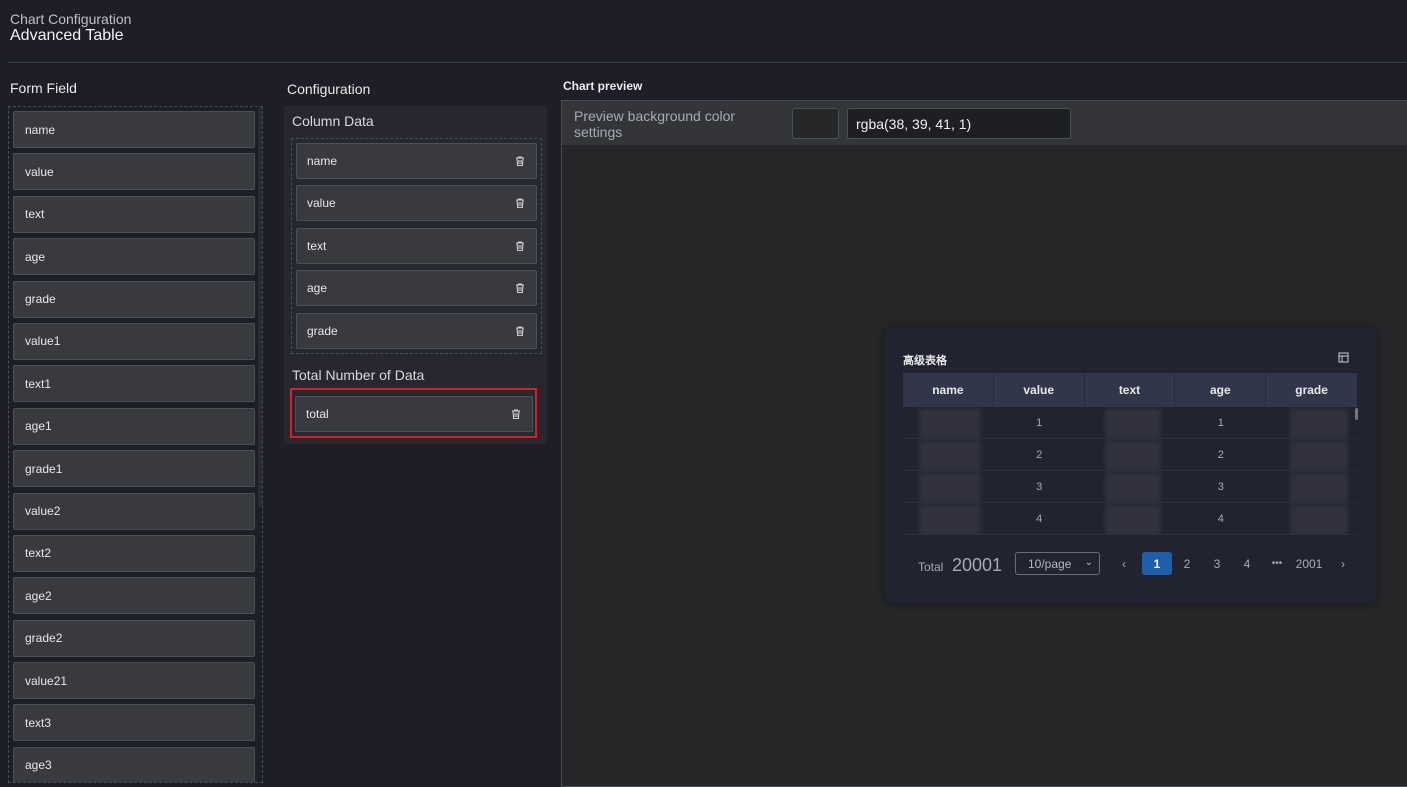 This screenshot has height=787, width=1407. I want to click on form-field-item: grade2, so click(134, 638).